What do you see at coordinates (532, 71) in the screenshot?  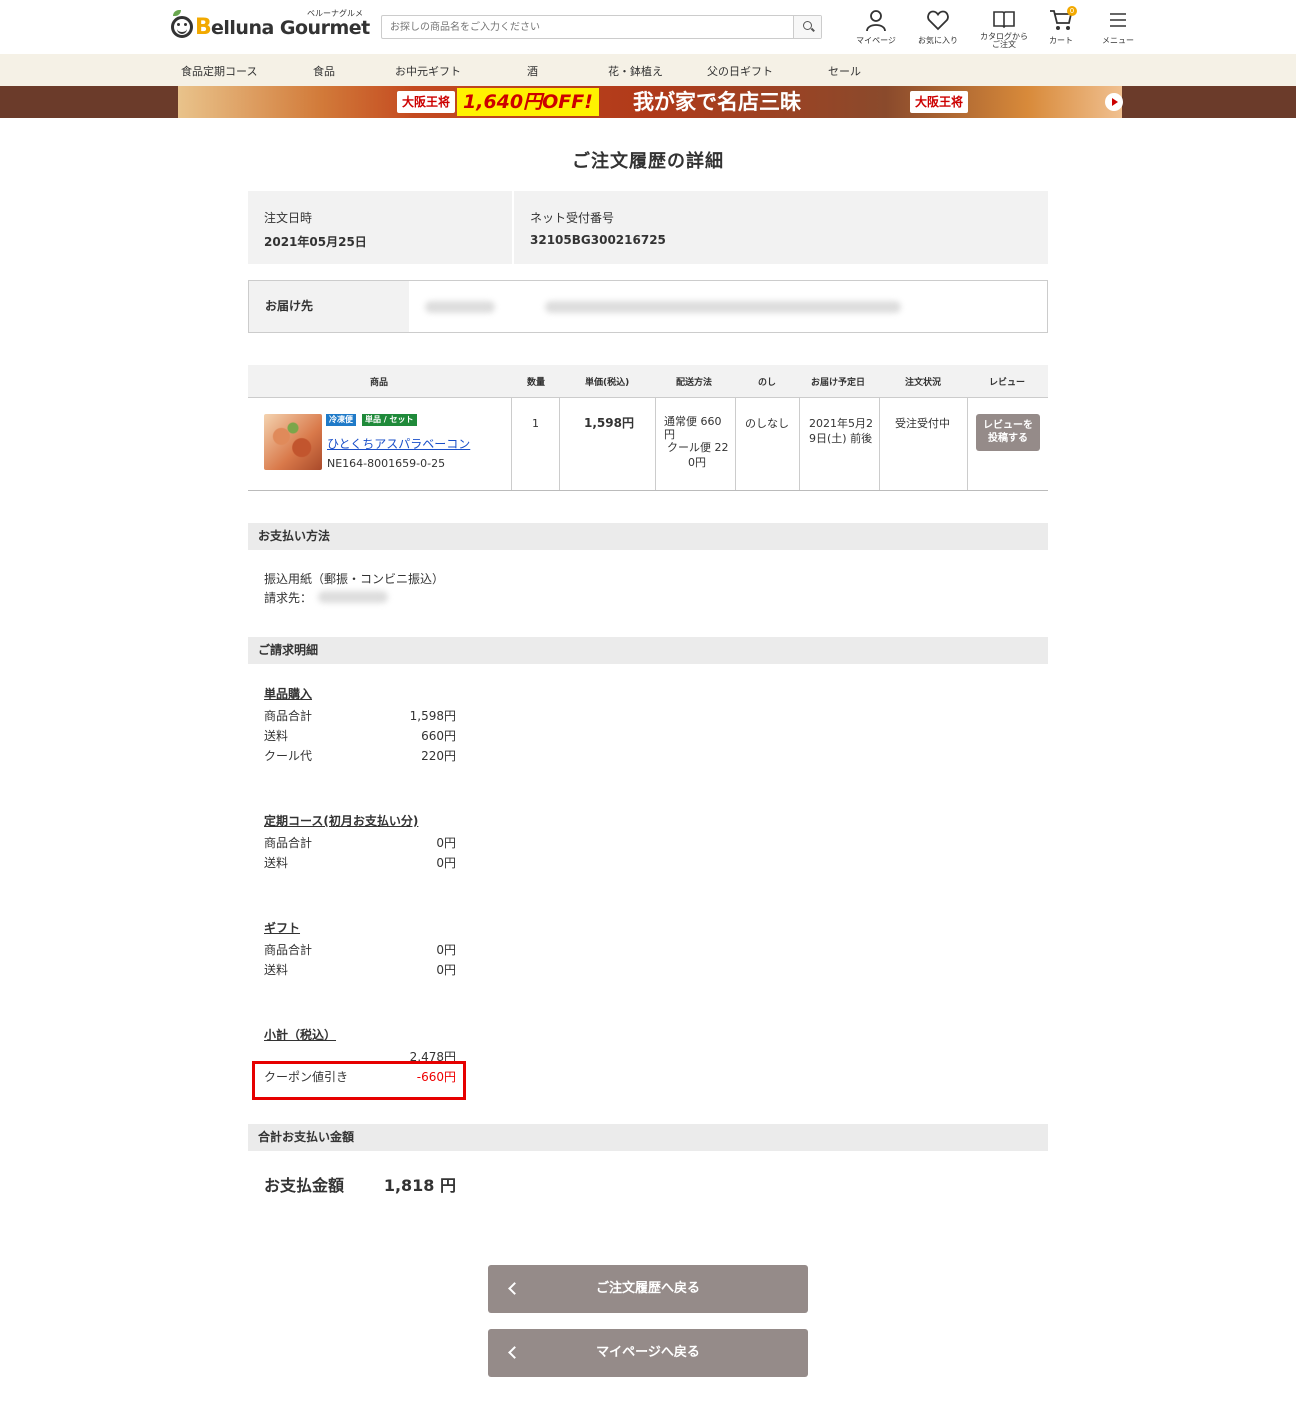 I see `nav-item-alcohol: 酒` at bounding box center [532, 71].